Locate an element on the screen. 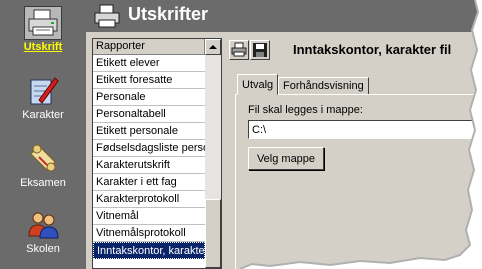 The image size is (482, 269). nav-item-karakter: Karakter is located at coordinates (43, 97).